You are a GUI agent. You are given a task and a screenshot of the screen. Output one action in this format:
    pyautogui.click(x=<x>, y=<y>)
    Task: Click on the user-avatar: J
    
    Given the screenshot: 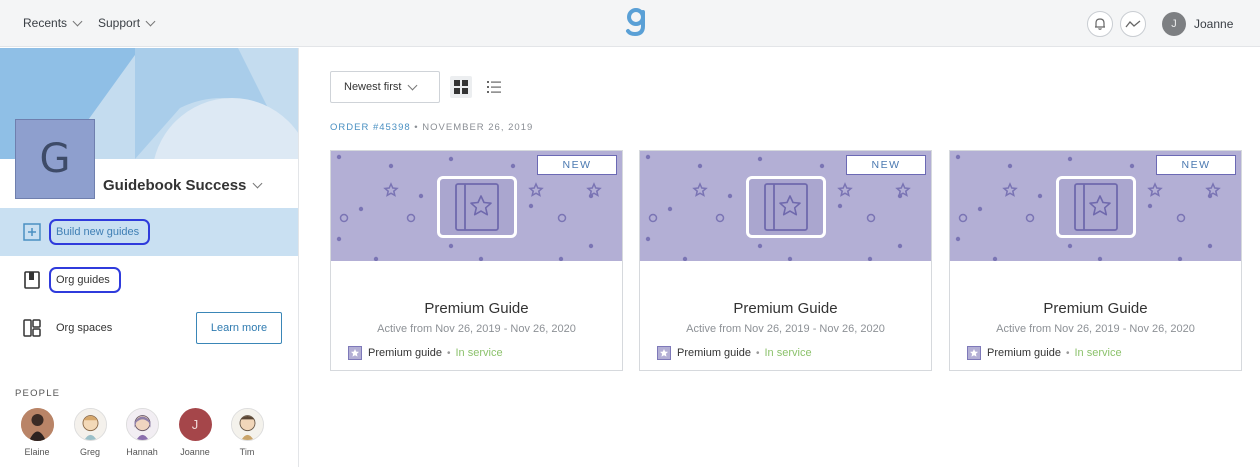 What is the action you would take?
    pyautogui.click(x=1174, y=24)
    